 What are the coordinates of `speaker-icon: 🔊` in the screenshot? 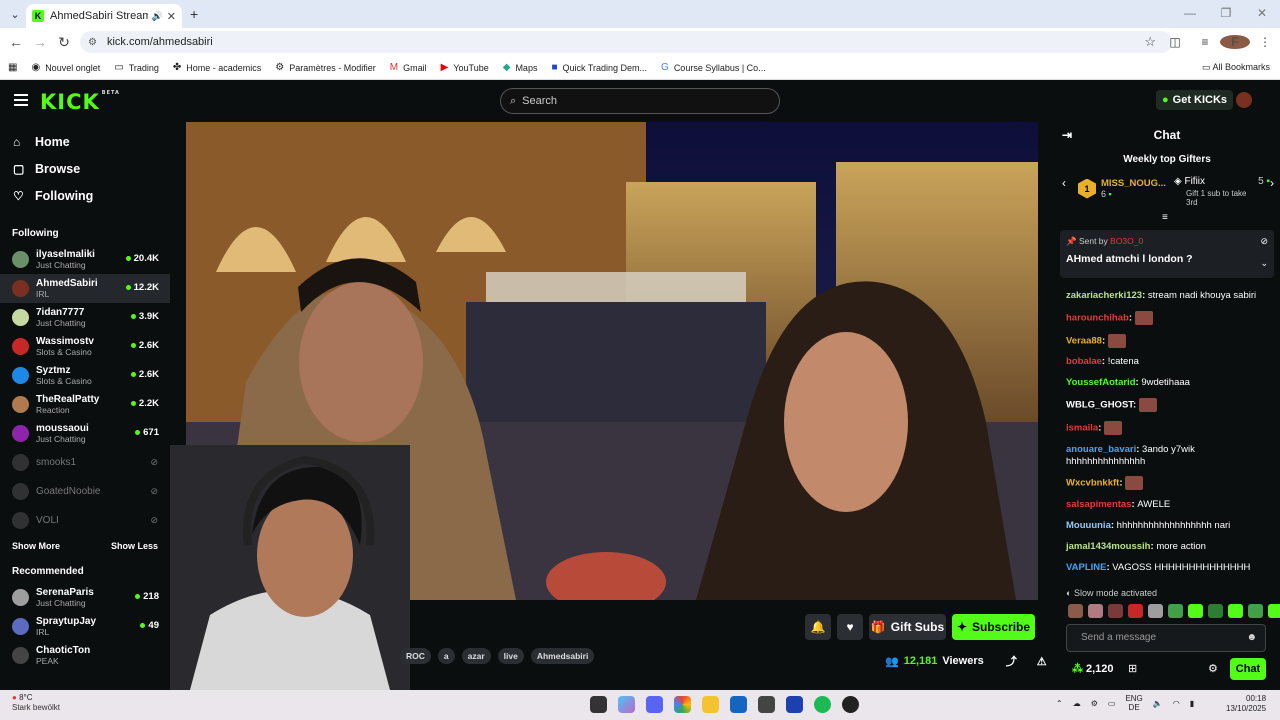 It's located at (157, 16).